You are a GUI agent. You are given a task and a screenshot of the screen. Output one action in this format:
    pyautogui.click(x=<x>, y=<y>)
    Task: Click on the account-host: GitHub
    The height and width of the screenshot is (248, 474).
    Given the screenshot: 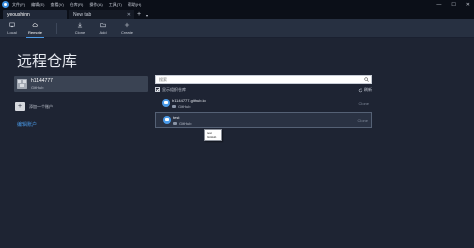 What is the action you would take?
    pyautogui.click(x=37, y=87)
    